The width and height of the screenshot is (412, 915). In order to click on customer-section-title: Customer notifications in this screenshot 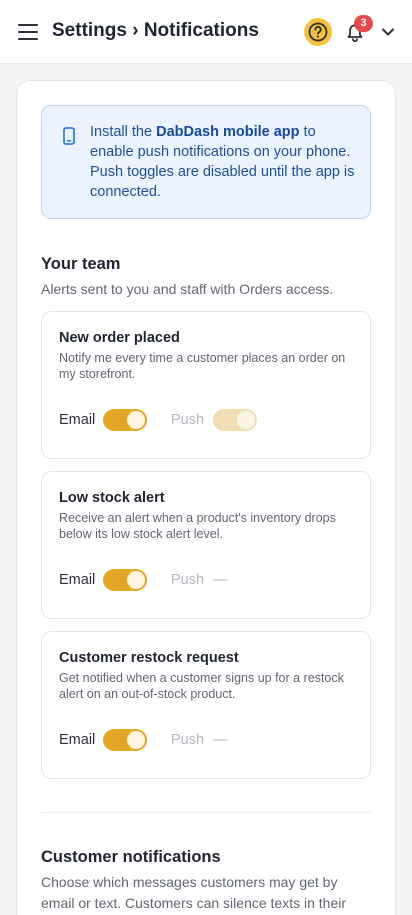, I will do `click(131, 857)`.